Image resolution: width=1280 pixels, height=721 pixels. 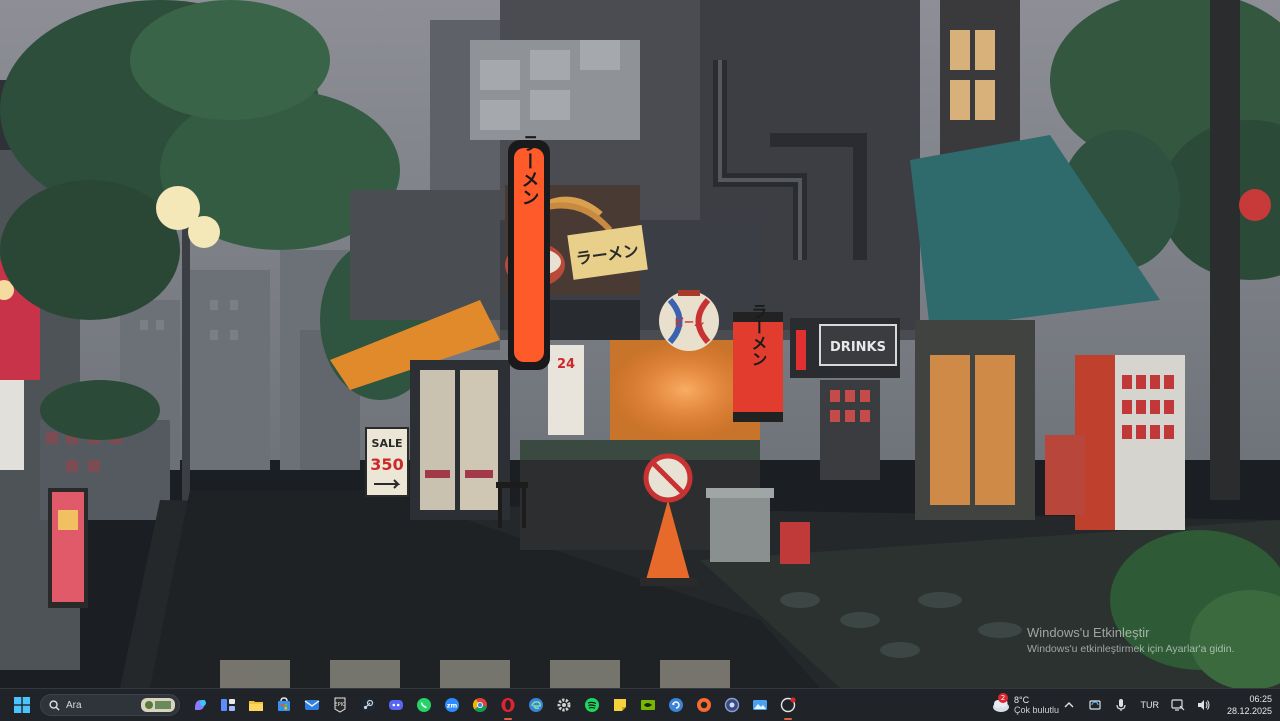 I want to click on update-icon, so click(x=676, y=705).